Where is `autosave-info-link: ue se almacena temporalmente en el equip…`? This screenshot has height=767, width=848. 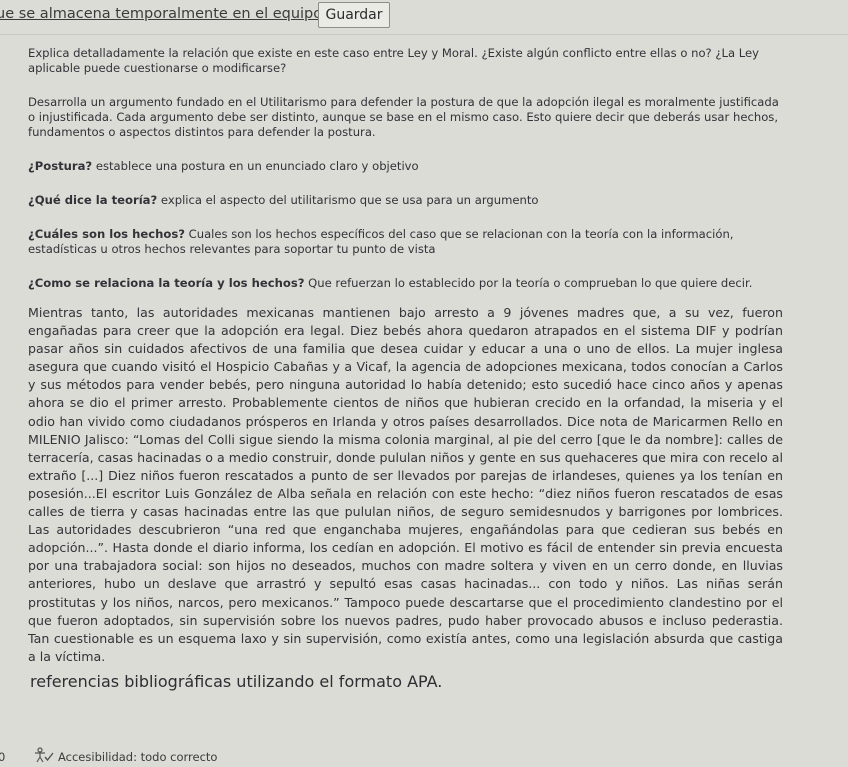 autosave-info-link: ue se almacena temporalmente en el equip… is located at coordinates (163, 14).